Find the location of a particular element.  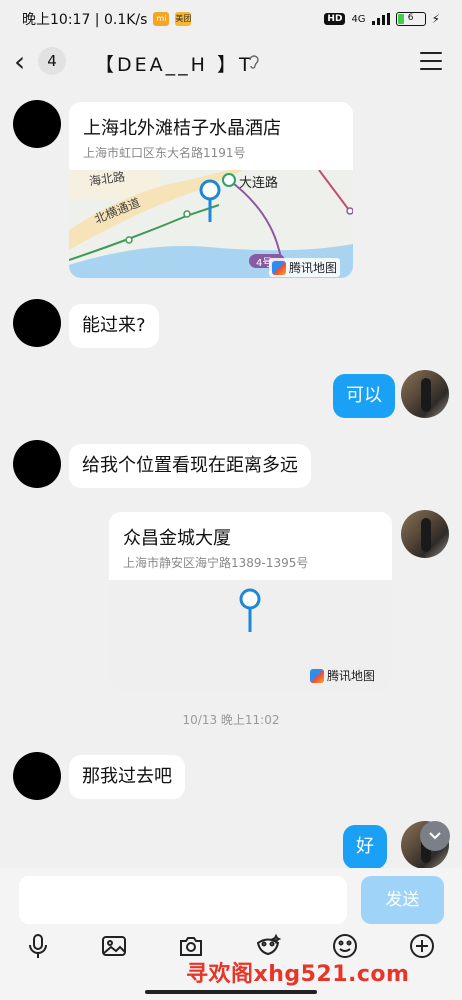

chat-title: 【DEA__H 】T is located at coordinates (174, 65).